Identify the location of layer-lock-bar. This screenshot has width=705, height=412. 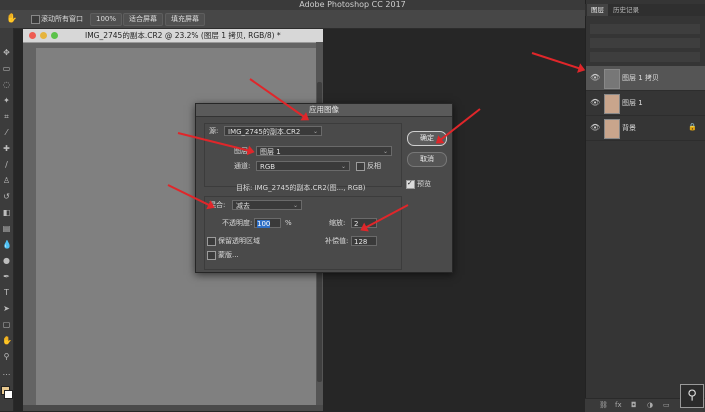
(645, 57).